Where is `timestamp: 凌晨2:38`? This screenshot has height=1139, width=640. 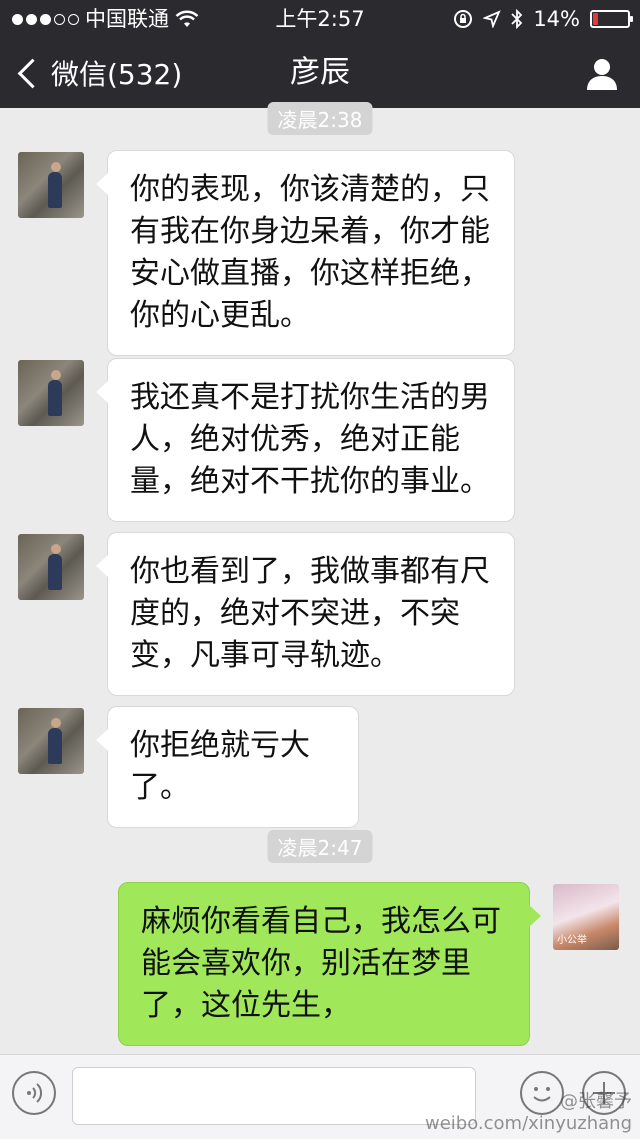 timestamp: 凌晨2:38 is located at coordinates (320, 118).